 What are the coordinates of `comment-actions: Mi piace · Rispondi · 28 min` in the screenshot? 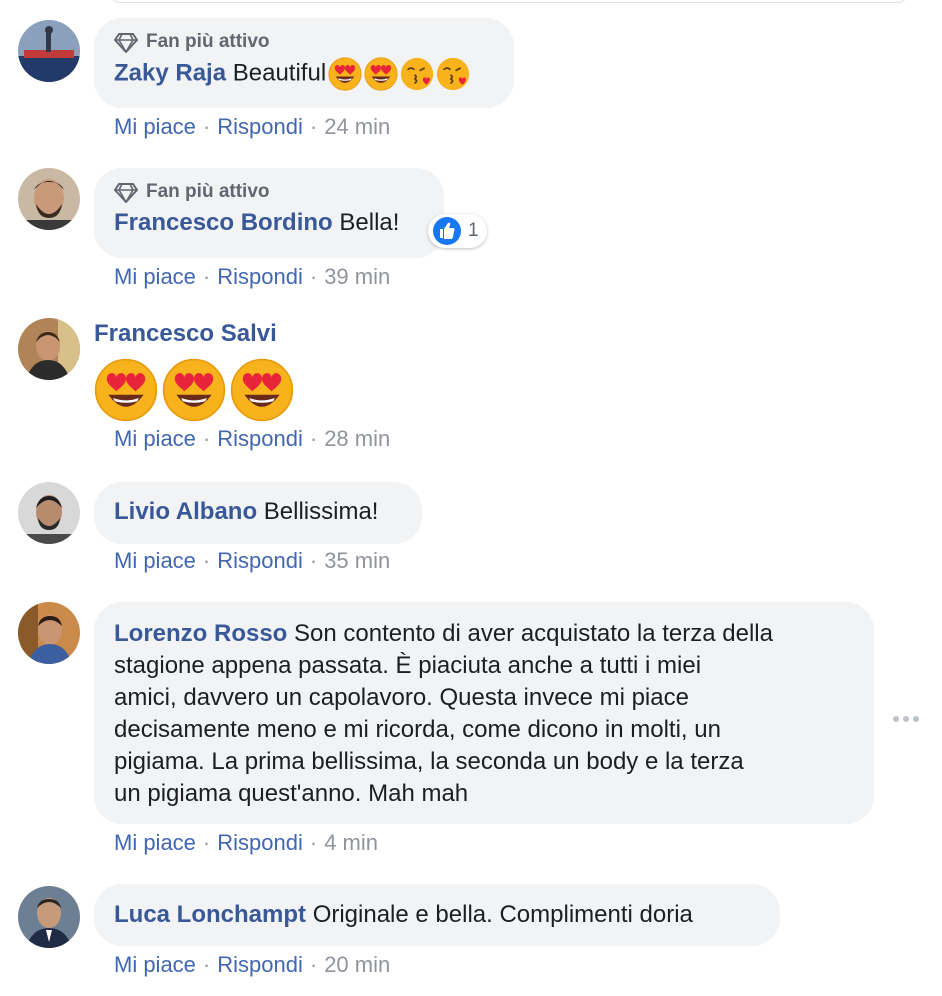 It's located at (252, 438).